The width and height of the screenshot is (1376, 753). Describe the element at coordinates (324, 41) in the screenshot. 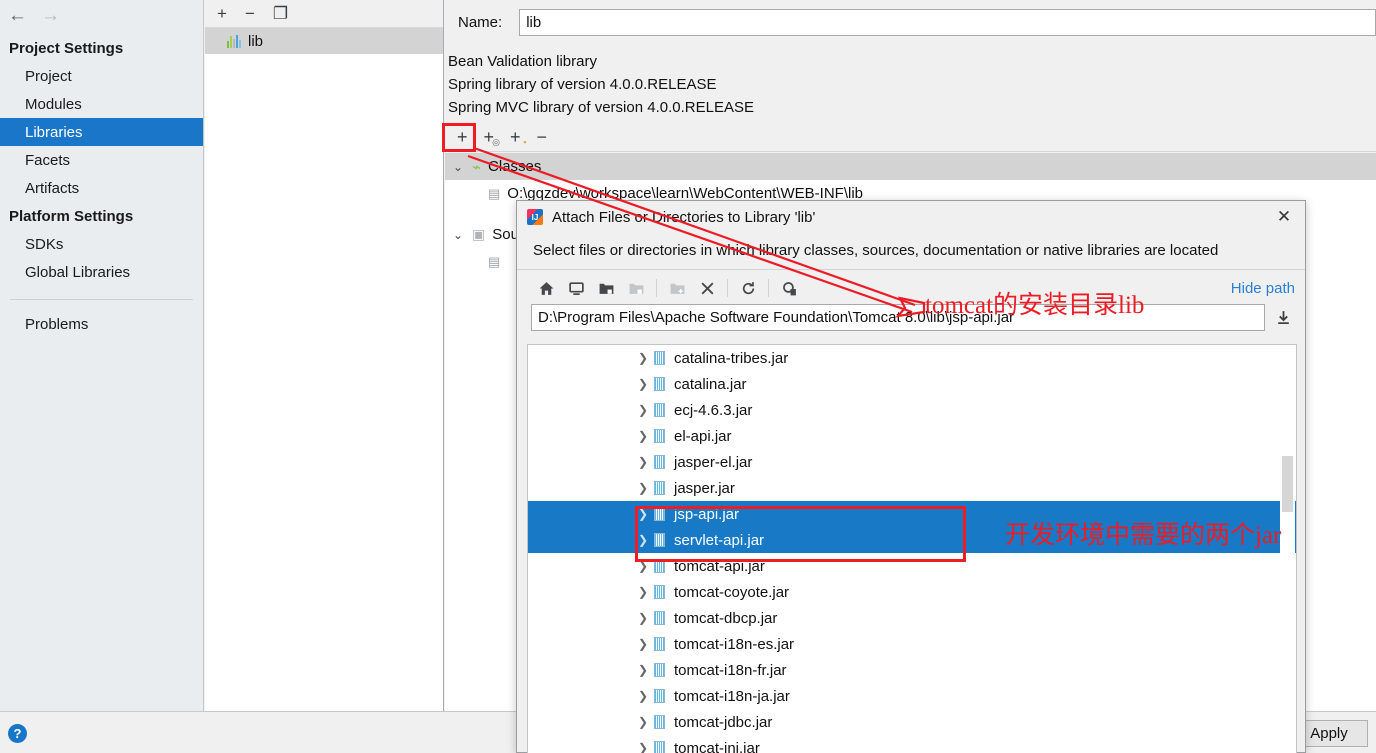

I see `library-list-item-lib: lib` at that location.